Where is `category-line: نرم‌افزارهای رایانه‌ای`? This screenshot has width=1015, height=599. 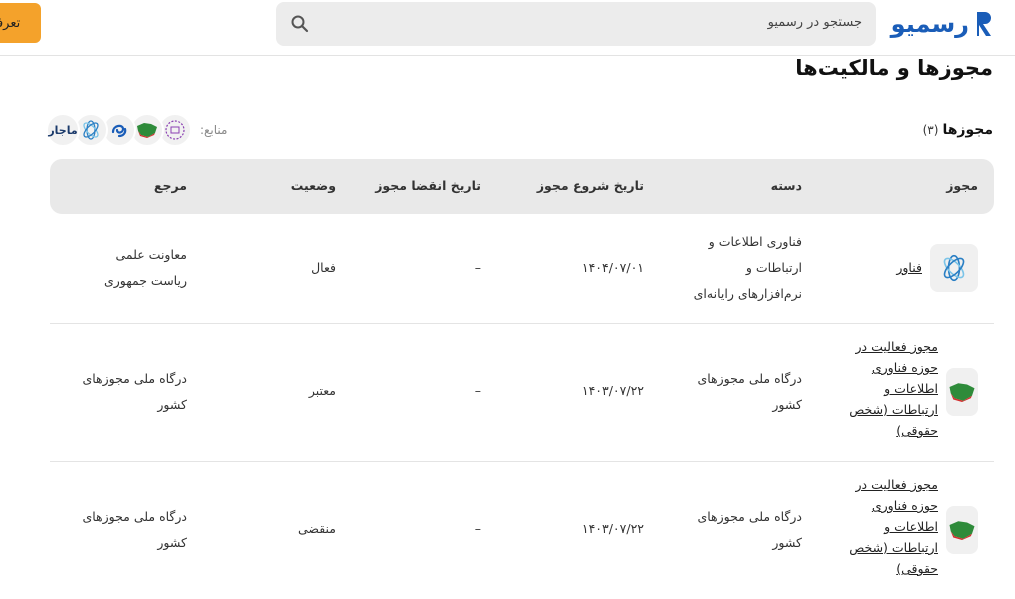
category-line: نرم‌افزارهای رایانه‌ای is located at coordinates (747, 293).